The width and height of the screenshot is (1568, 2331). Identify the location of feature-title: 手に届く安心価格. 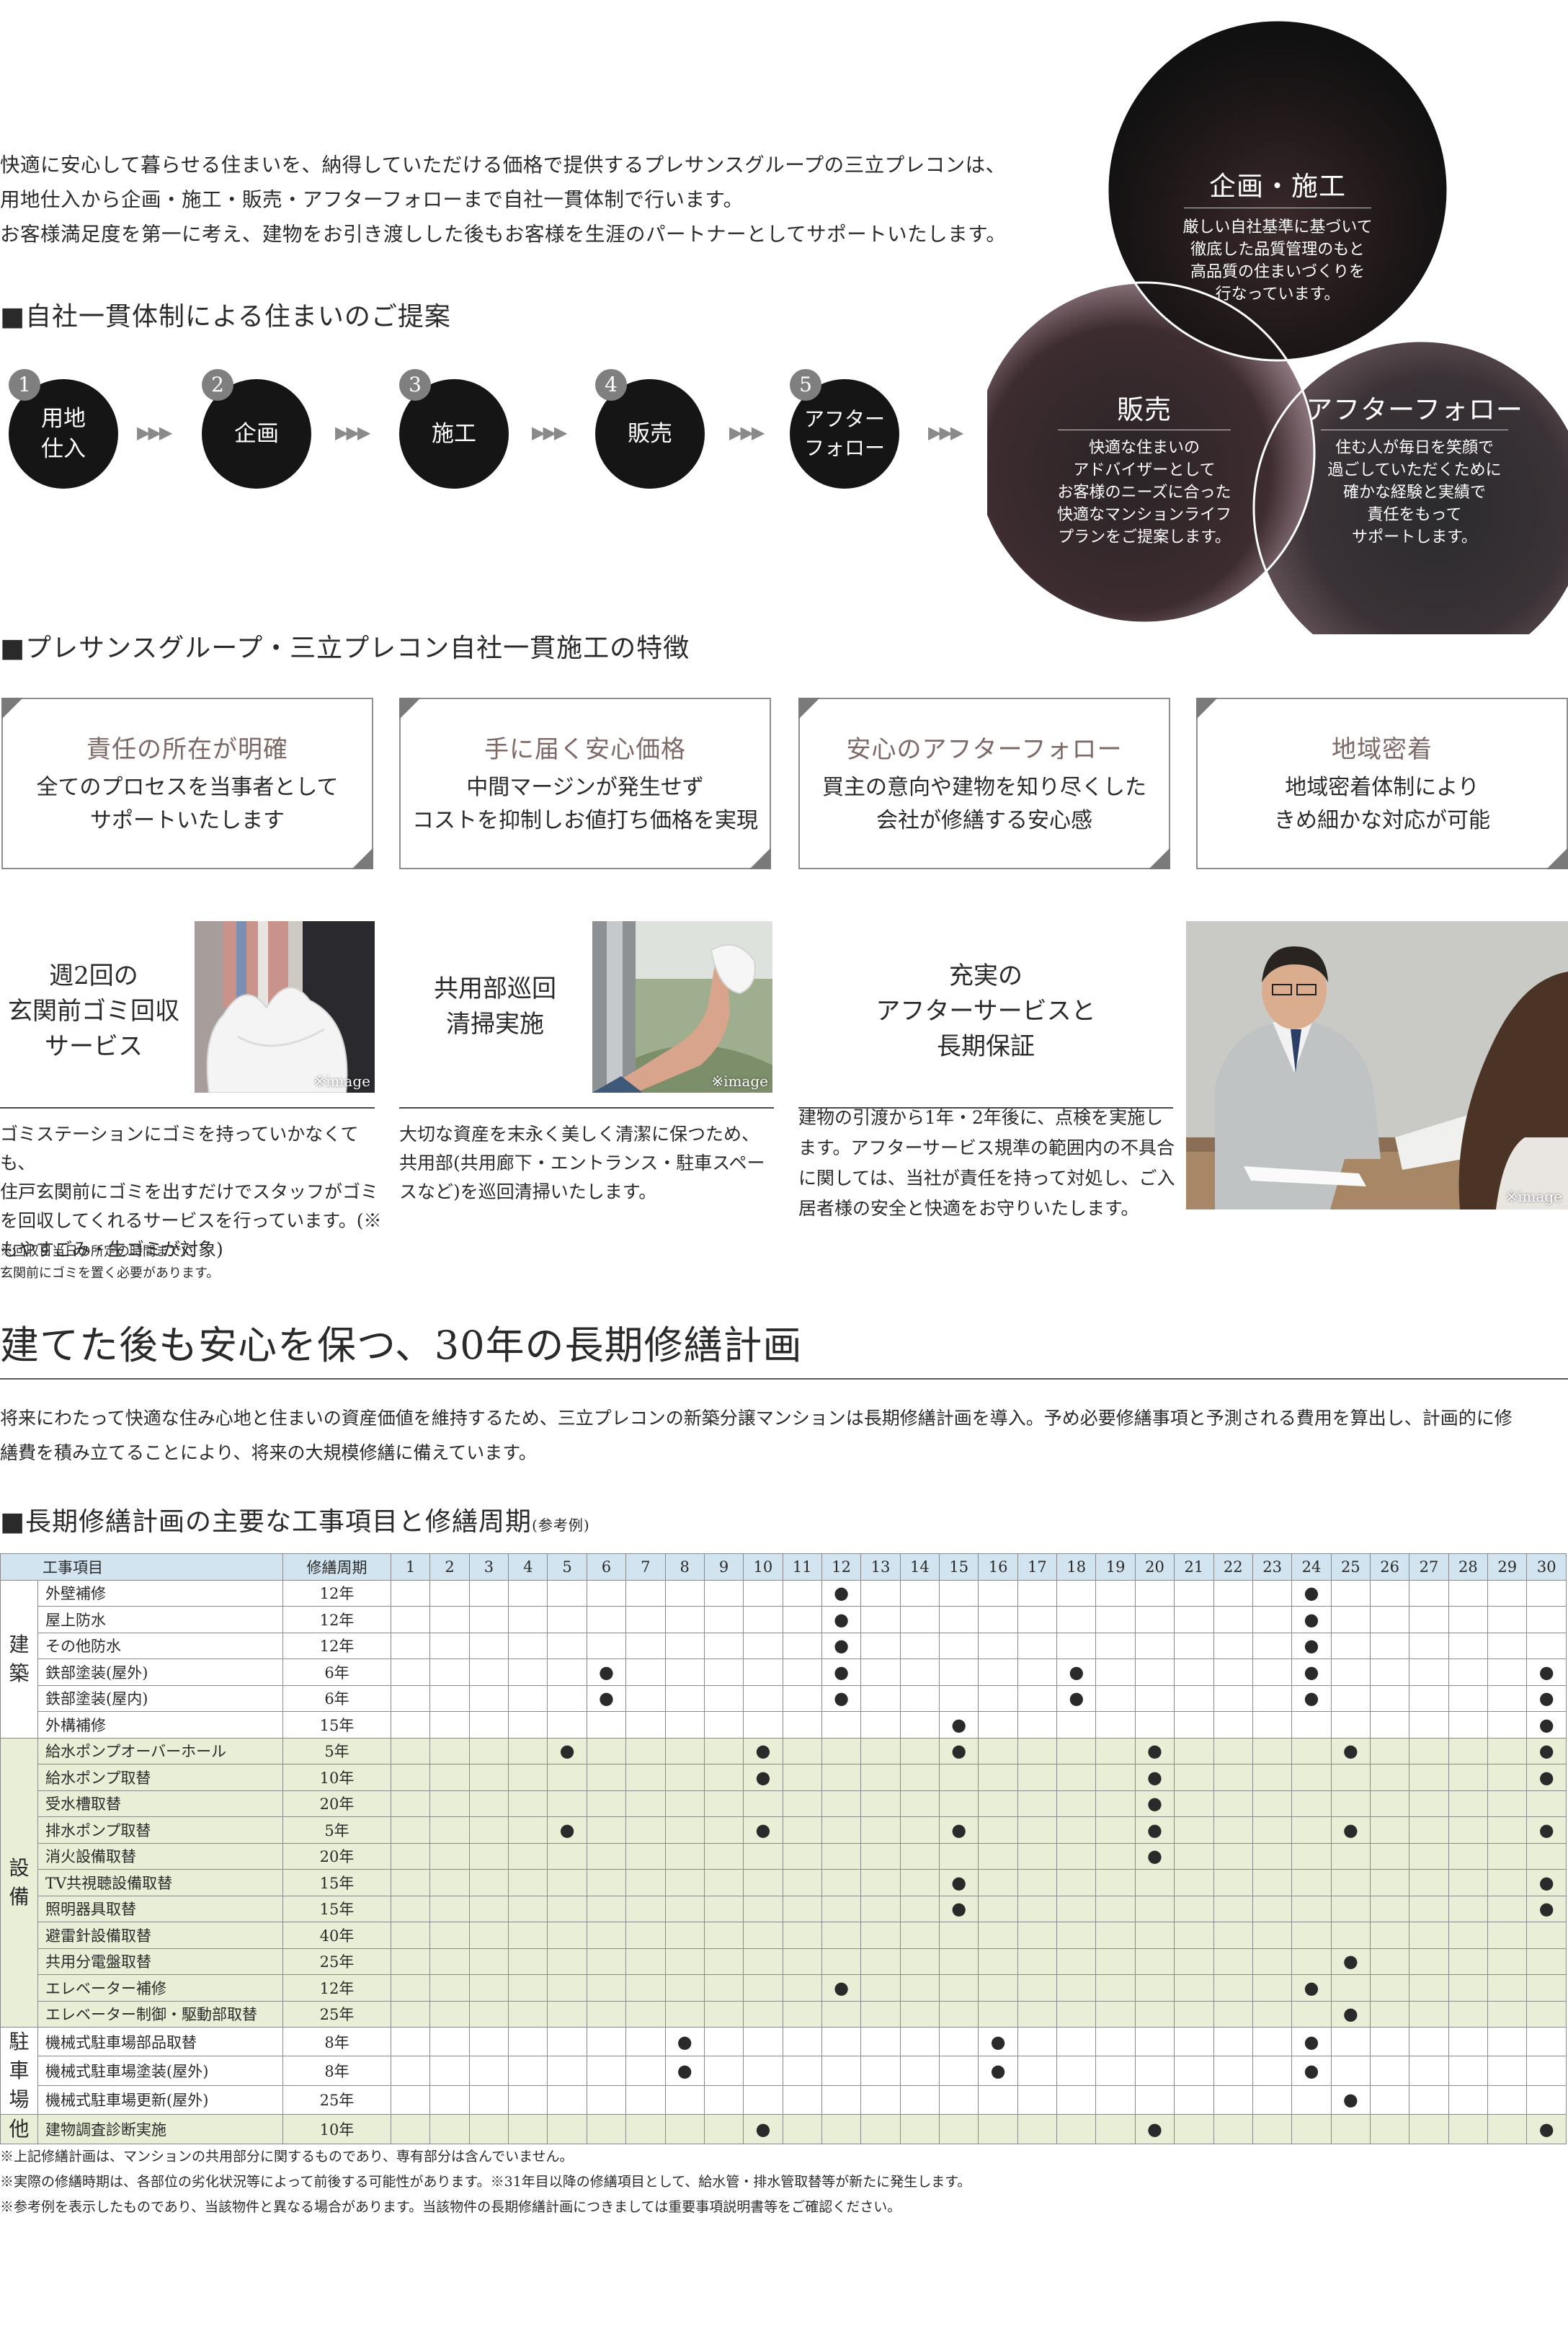
(585, 749).